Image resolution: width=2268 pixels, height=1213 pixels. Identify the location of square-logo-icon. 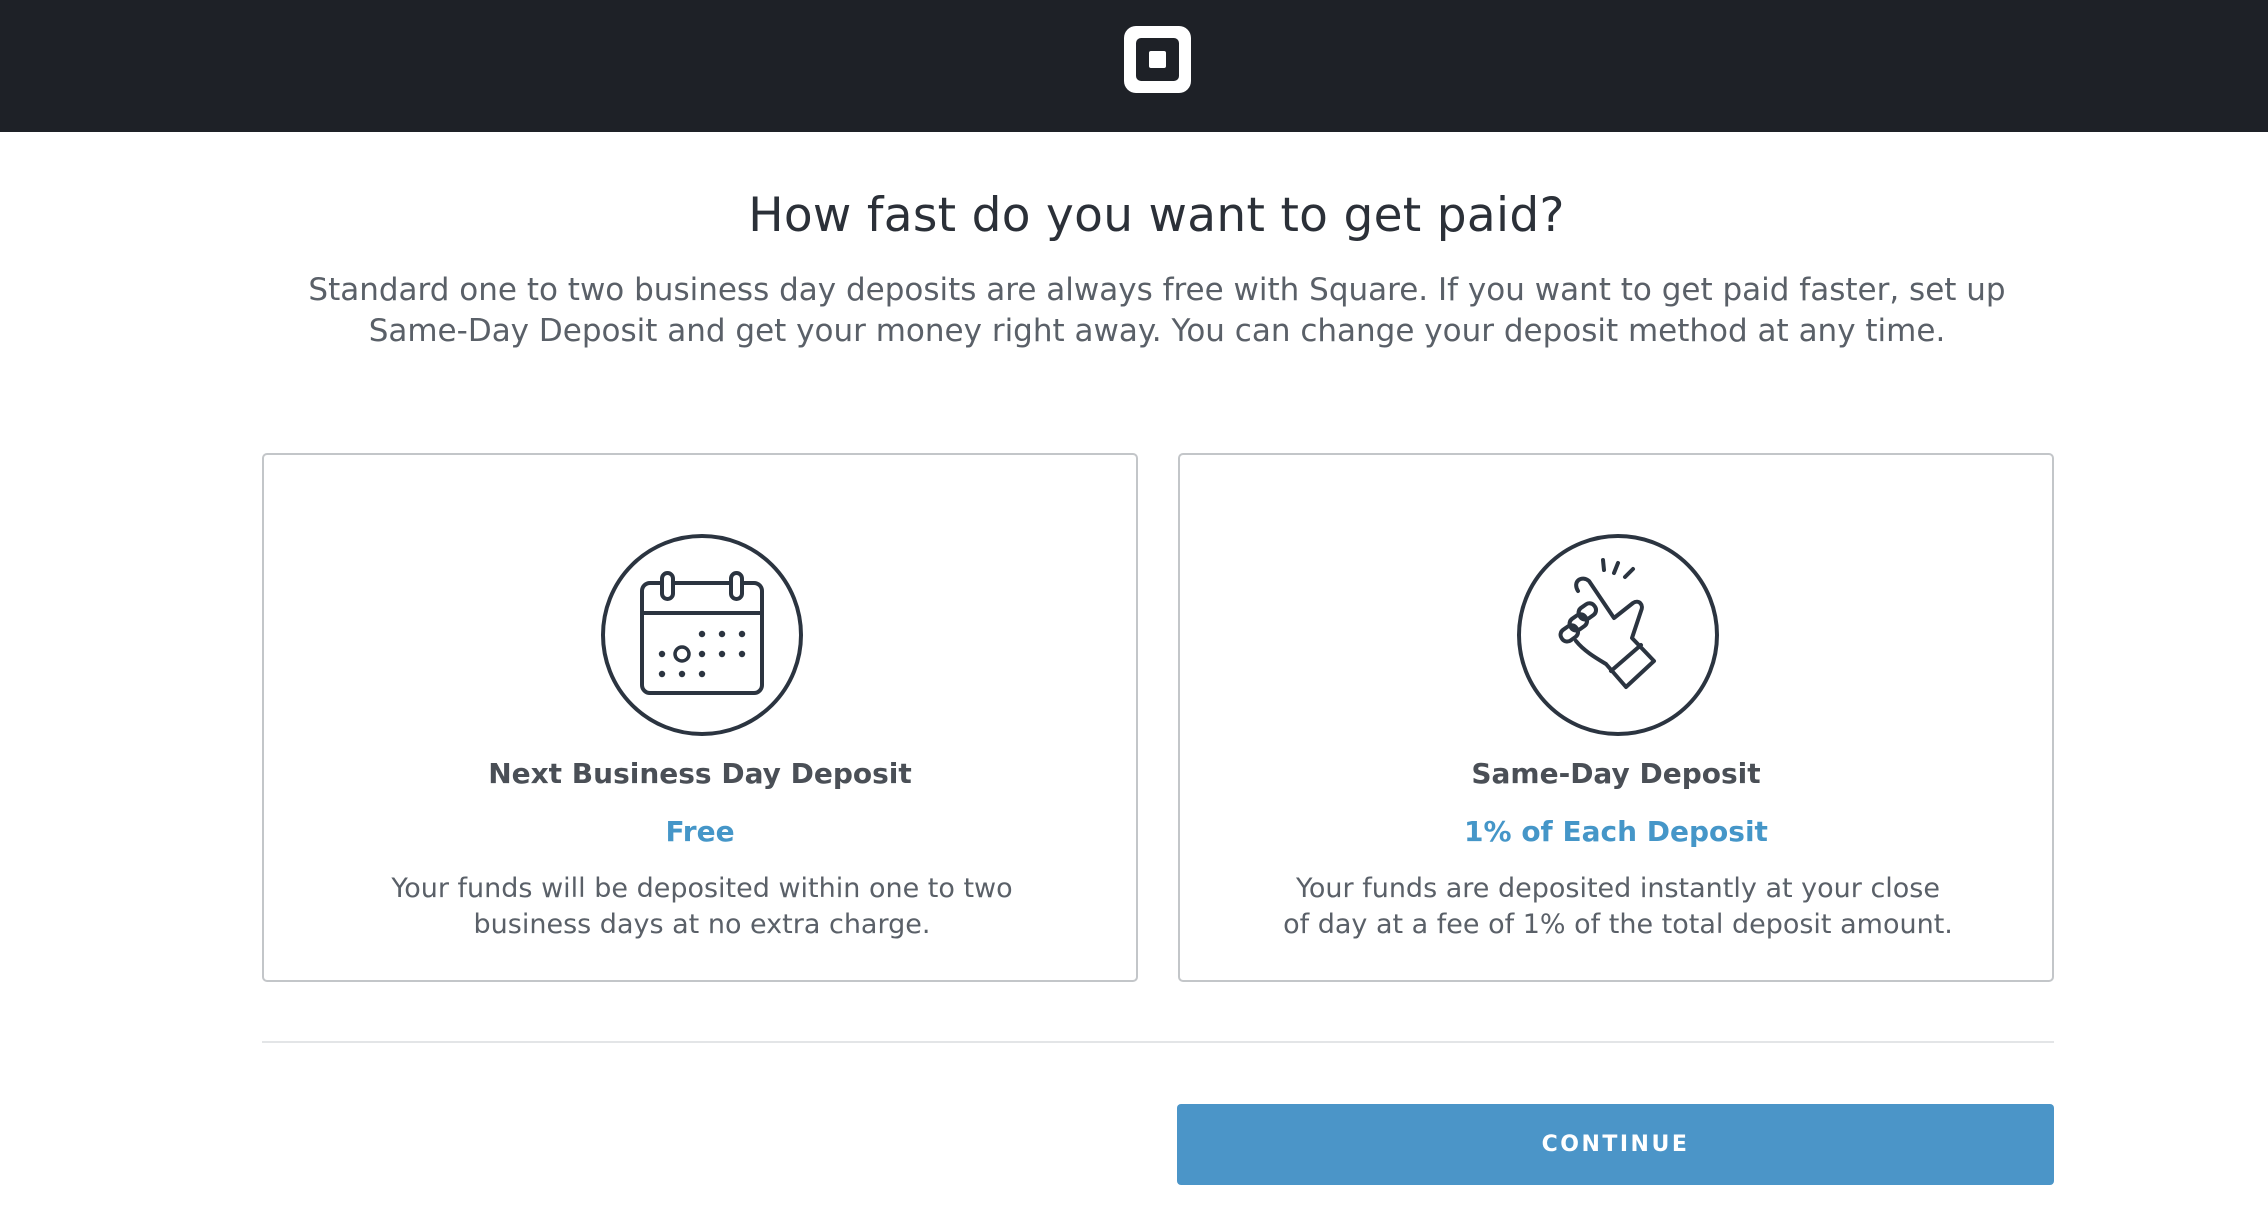
(1157, 59).